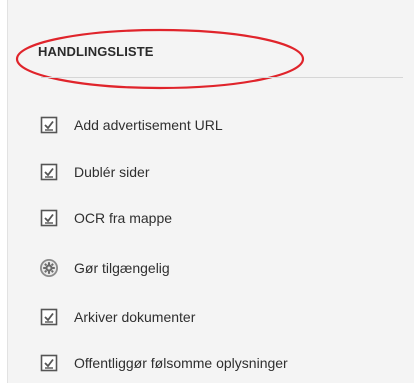  What do you see at coordinates (135, 317) in the screenshot?
I see `action-item-label: Arkiver dokumenter` at bounding box center [135, 317].